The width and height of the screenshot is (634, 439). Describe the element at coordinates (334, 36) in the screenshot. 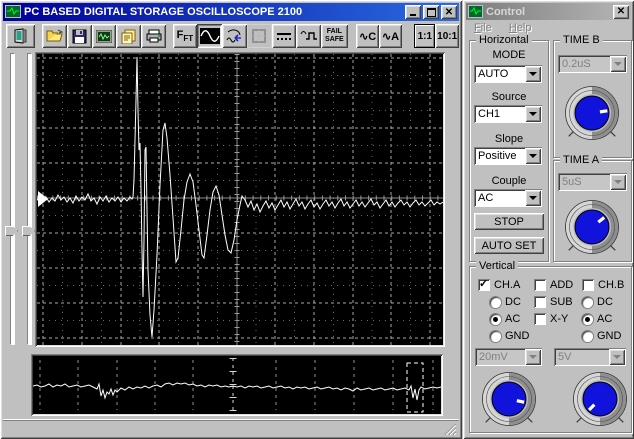

I see `failsafe-button: FAIL SAFE` at that location.